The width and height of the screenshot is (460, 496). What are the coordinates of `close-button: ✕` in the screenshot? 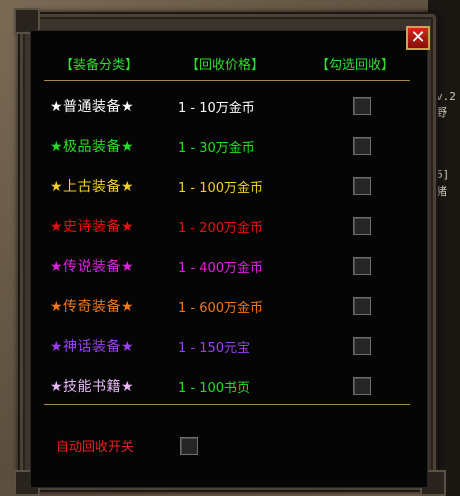 It's located at (418, 38).